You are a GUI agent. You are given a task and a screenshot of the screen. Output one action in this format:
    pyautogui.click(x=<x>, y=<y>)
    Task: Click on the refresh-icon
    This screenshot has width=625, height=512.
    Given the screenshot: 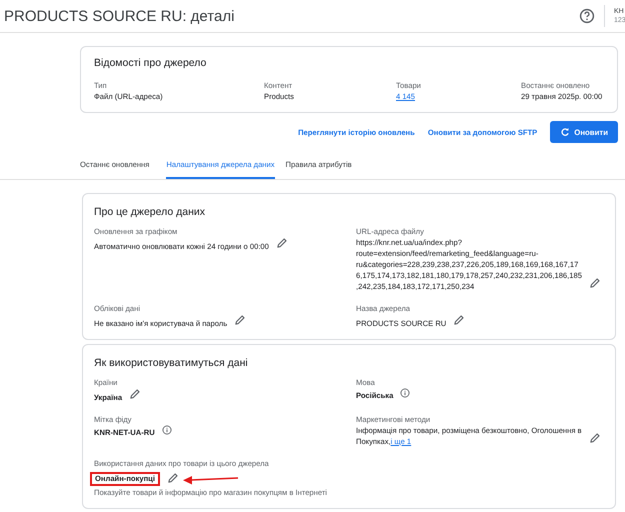 What is the action you would take?
    pyautogui.click(x=565, y=132)
    